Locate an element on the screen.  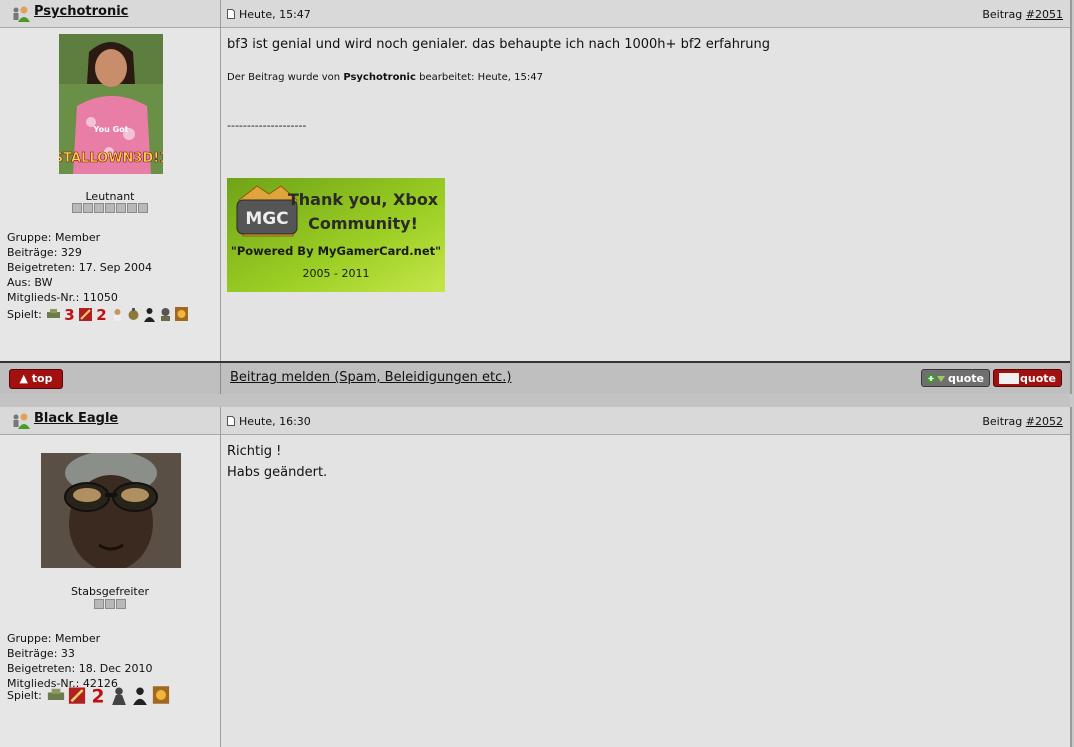
banner-logo: MGC is located at coordinates (266, 219).